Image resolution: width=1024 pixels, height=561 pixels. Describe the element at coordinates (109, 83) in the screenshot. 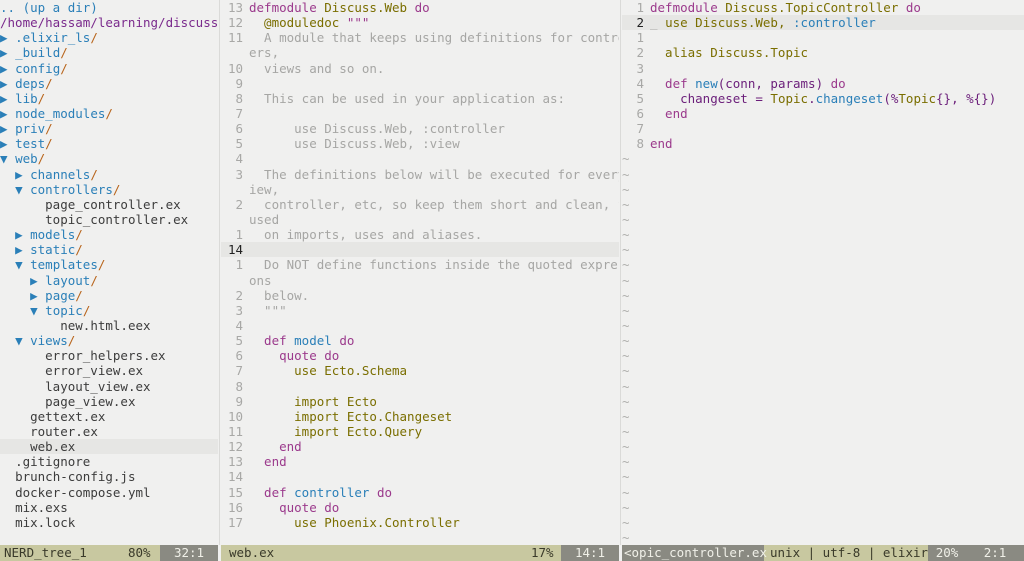

I see `tree-directory: ▶ deps/` at that location.